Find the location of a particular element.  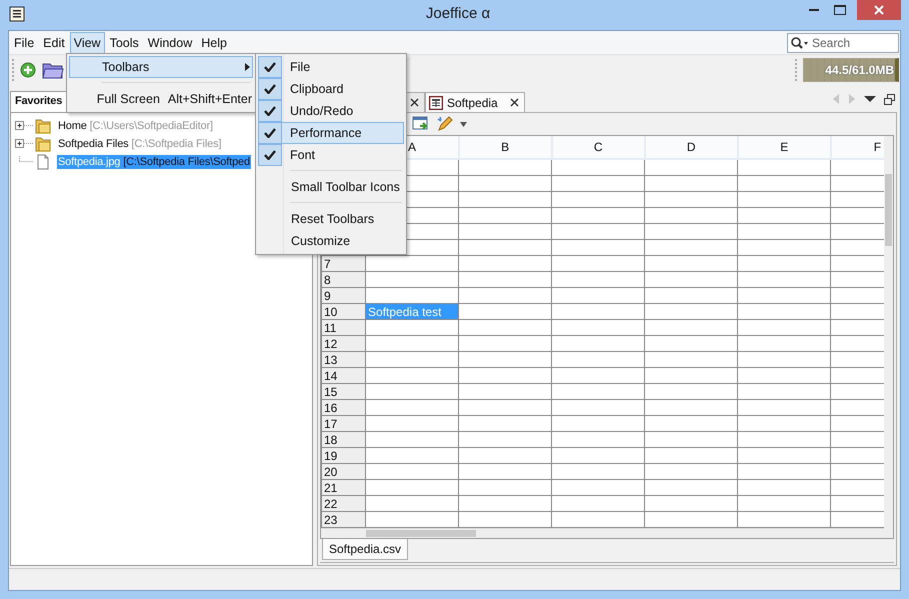

row-header: 21 is located at coordinates (344, 488).